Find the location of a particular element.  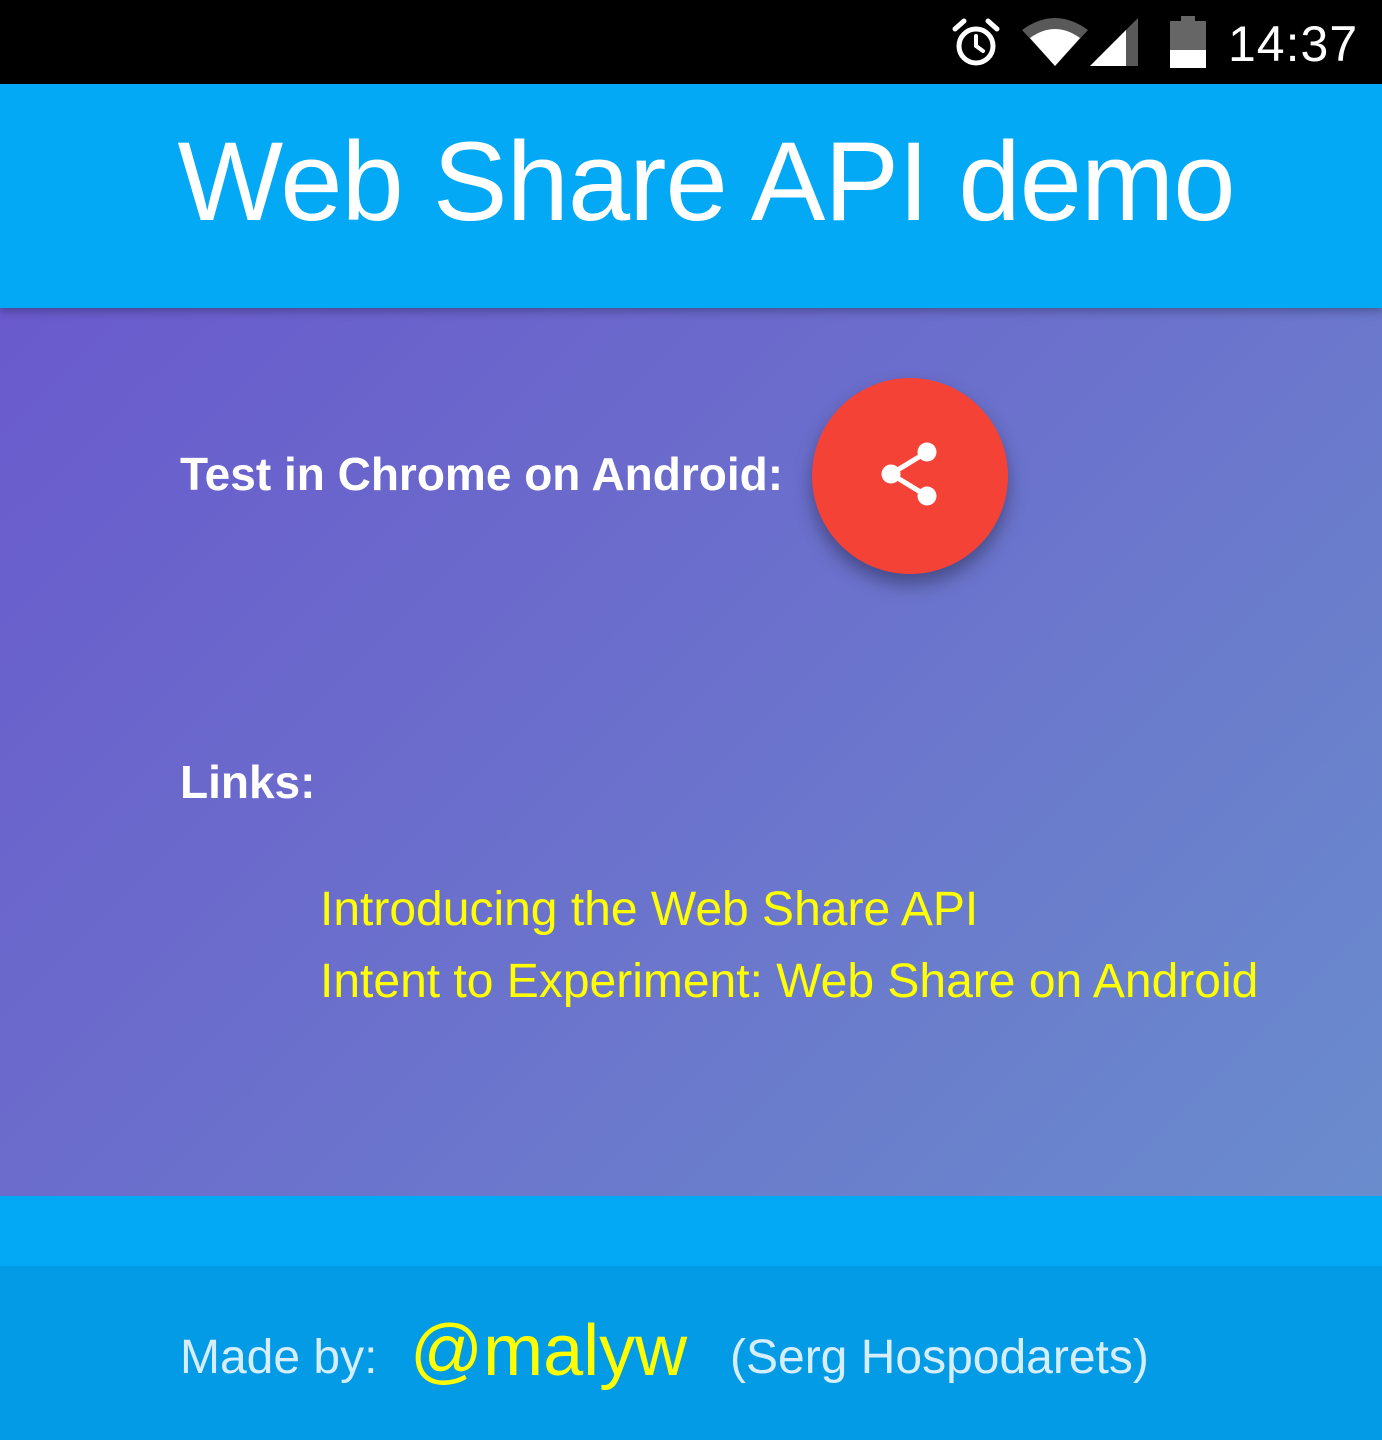

page-title: Web Share API demo is located at coordinates (706, 181).